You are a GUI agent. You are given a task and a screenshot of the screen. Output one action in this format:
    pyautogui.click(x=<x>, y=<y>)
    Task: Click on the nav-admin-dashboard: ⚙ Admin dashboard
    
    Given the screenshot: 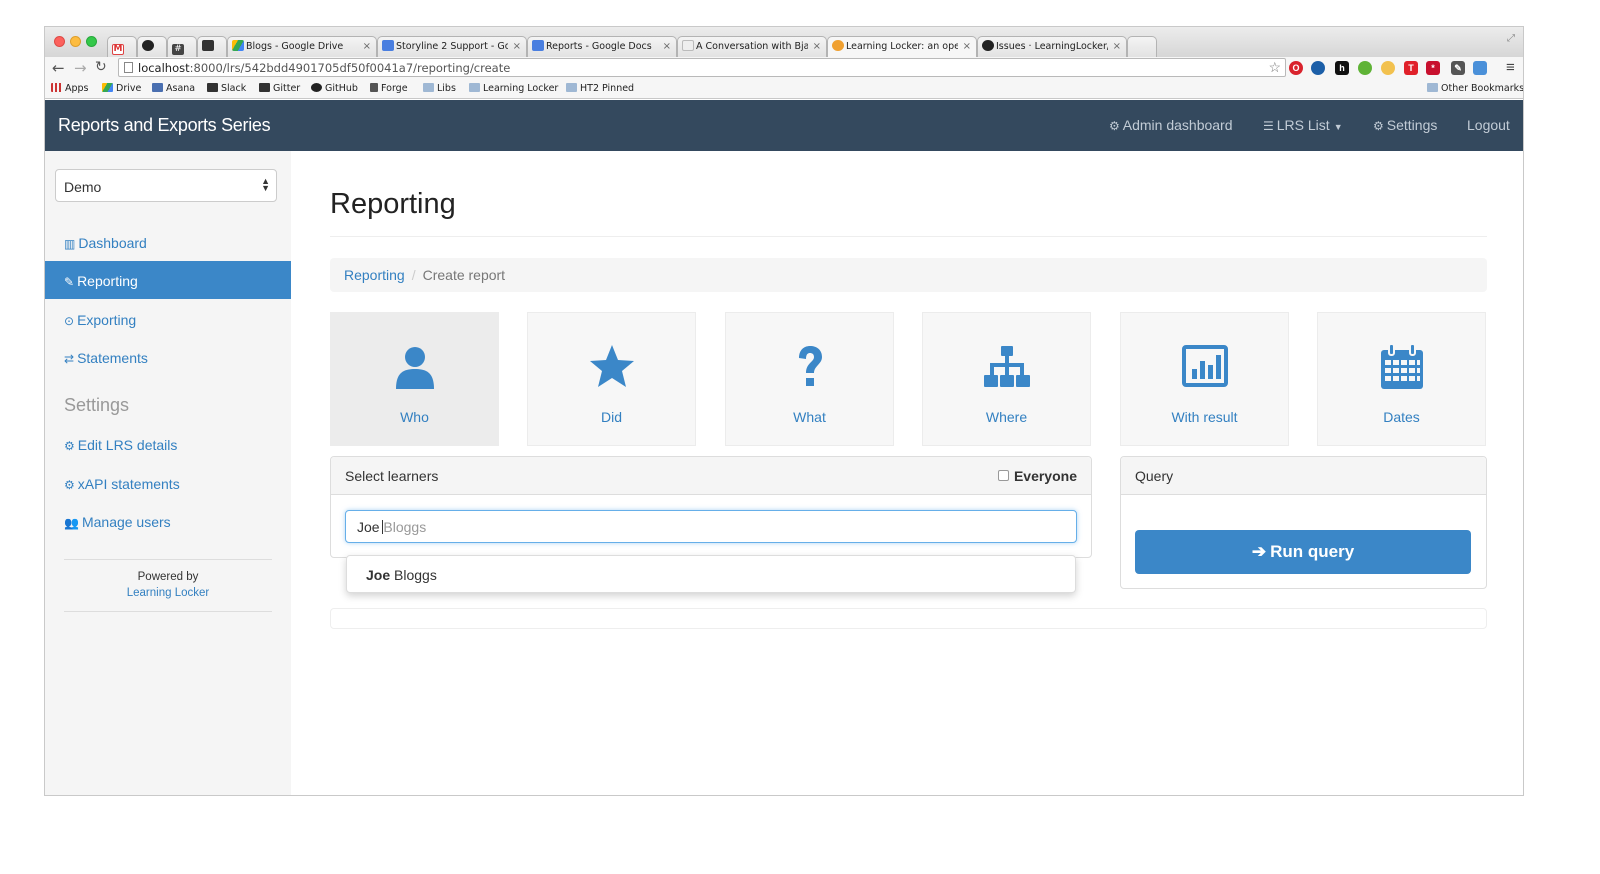 What is the action you would take?
    pyautogui.click(x=1171, y=125)
    